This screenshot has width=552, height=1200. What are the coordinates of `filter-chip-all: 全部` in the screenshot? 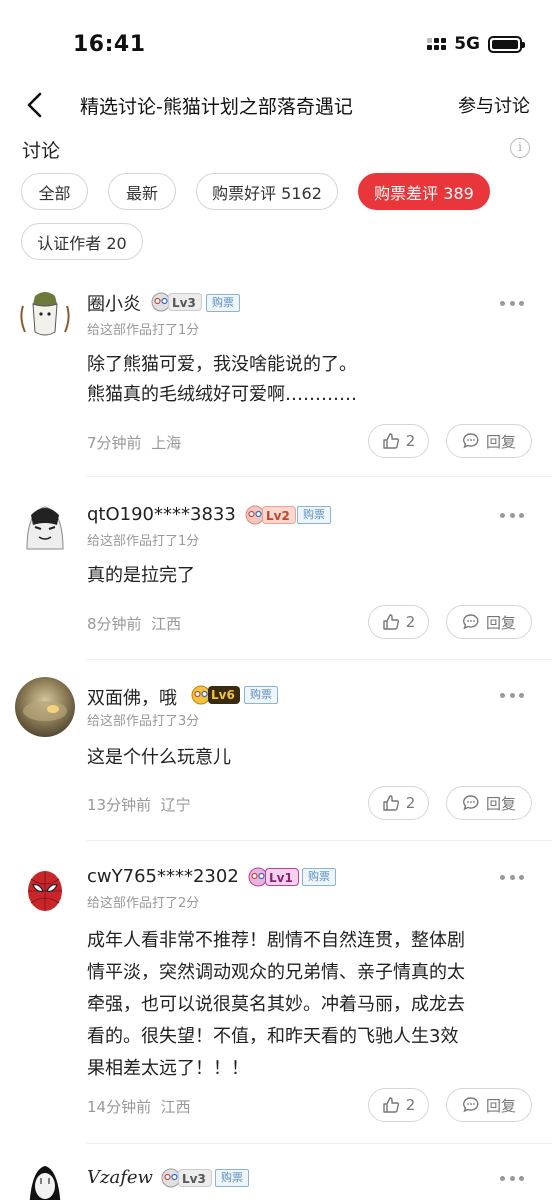 It's located at (54, 191).